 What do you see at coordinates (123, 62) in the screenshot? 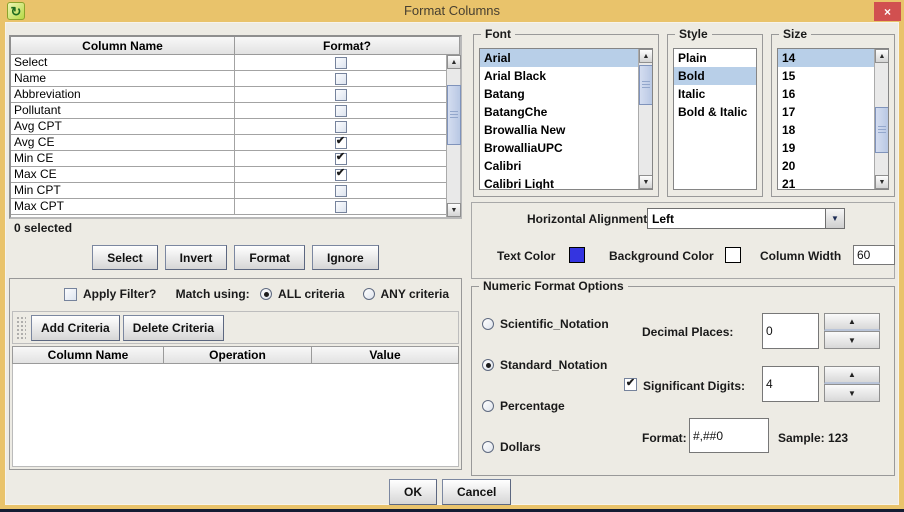
I see `column-name-cell: Select` at bounding box center [123, 62].